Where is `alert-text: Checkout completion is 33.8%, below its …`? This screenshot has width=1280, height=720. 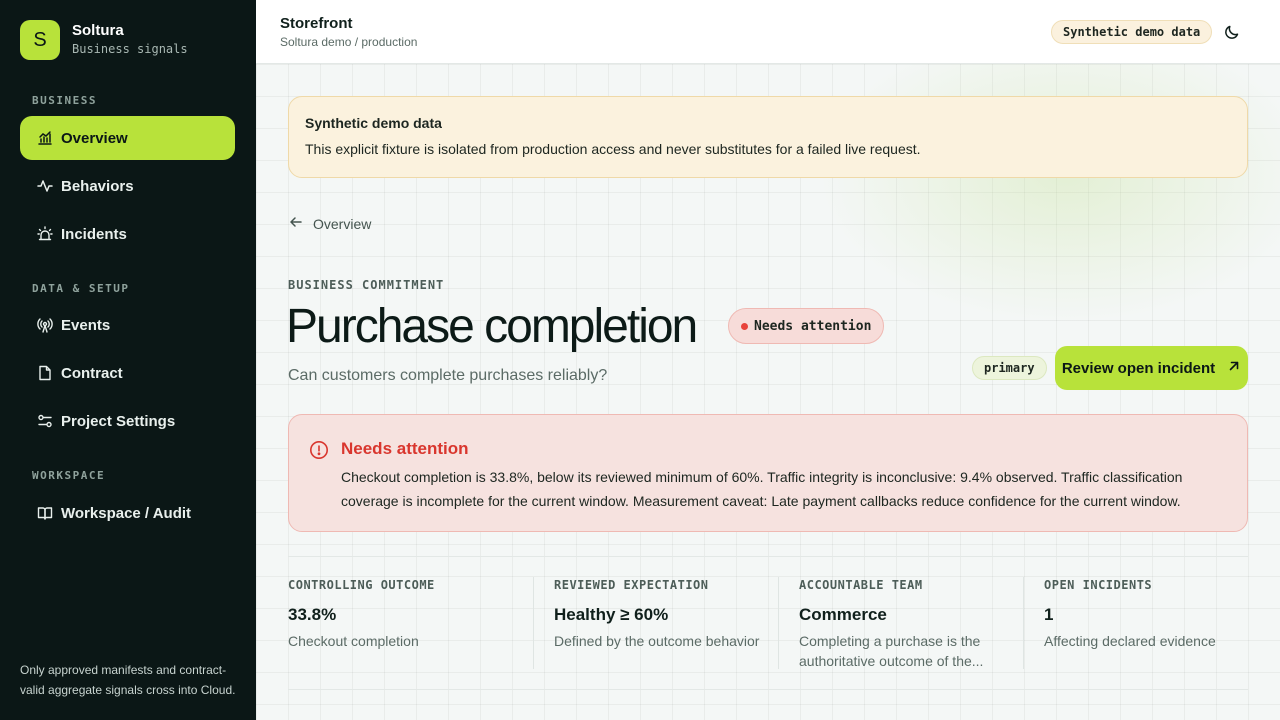
alert-text: Checkout completion is 33.8%, below its … is located at coordinates (762, 489).